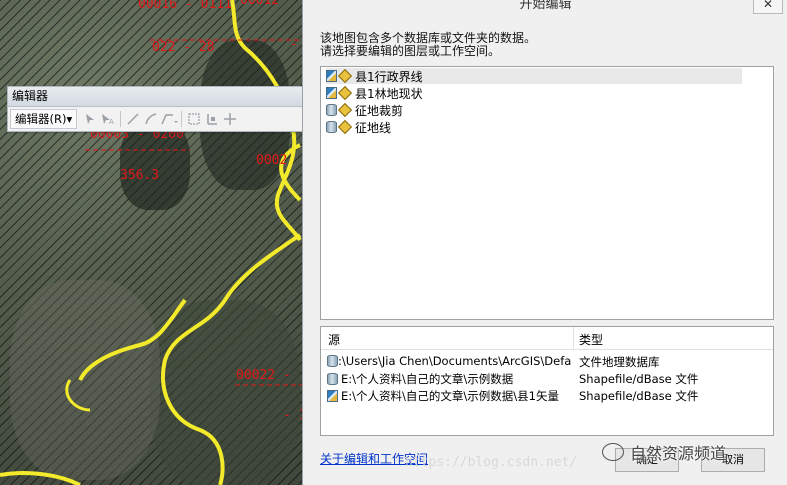 The image size is (787, 485). Describe the element at coordinates (547, 378) in the screenshot. I see `table-row: E:\个人资料\自己的文章\示例数据 Shapefile/dBase 文件` at that location.